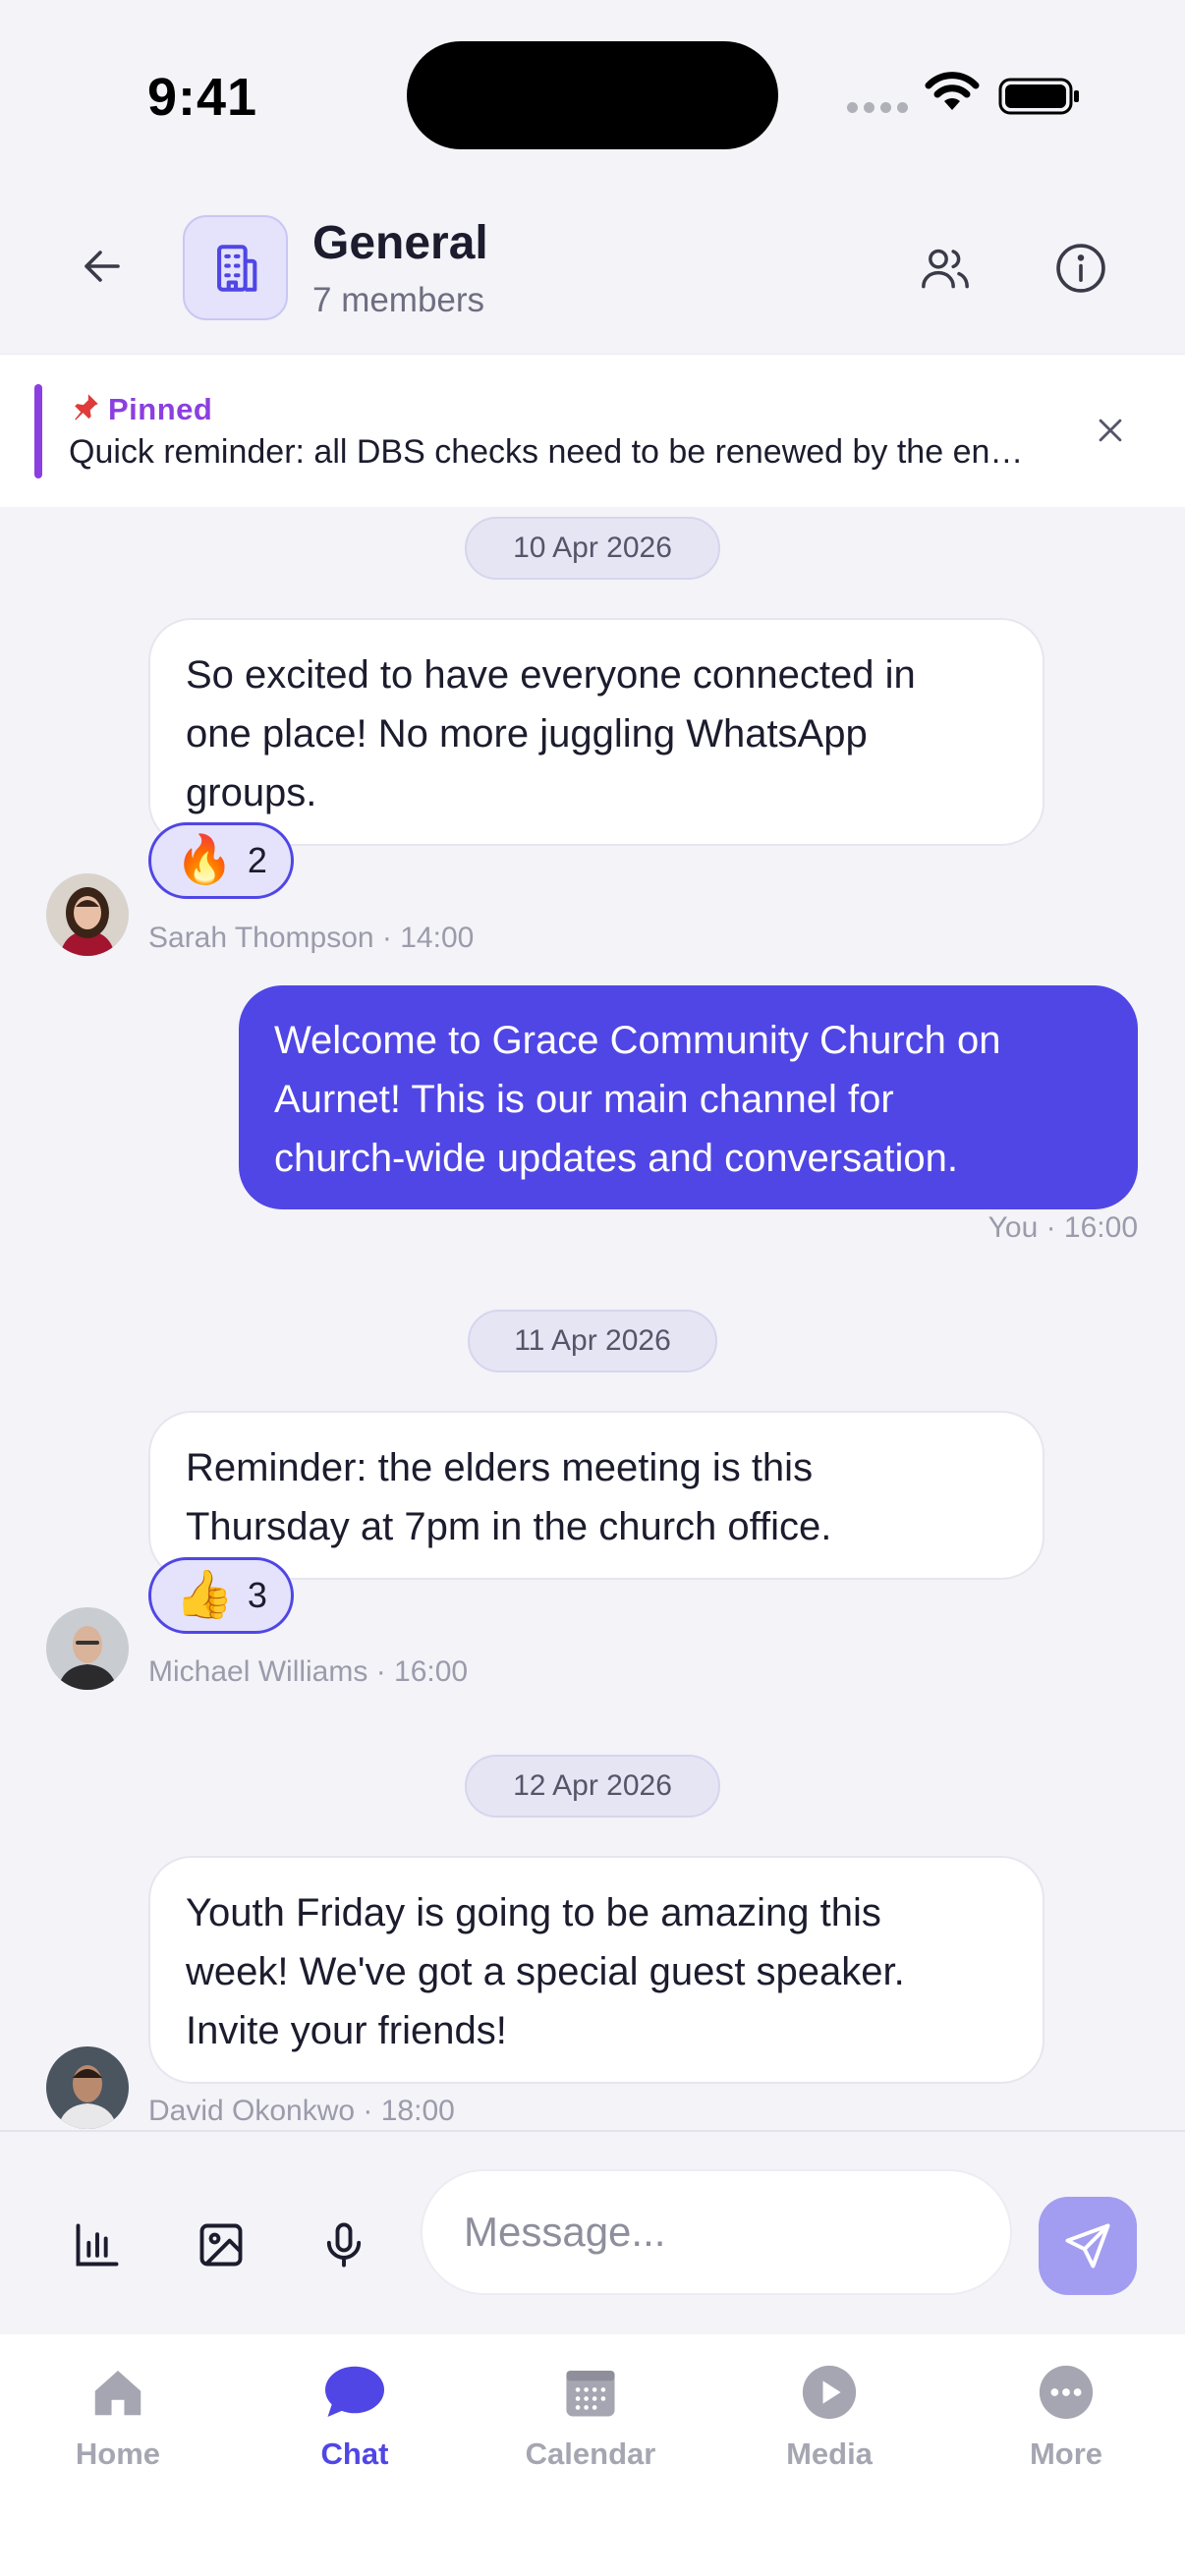 Image resolution: width=1185 pixels, height=2576 pixels. Describe the element at coordinates (500, 1467) in the screenshot. I see `message-line: Reminder: the elders meeting is this` at that location.